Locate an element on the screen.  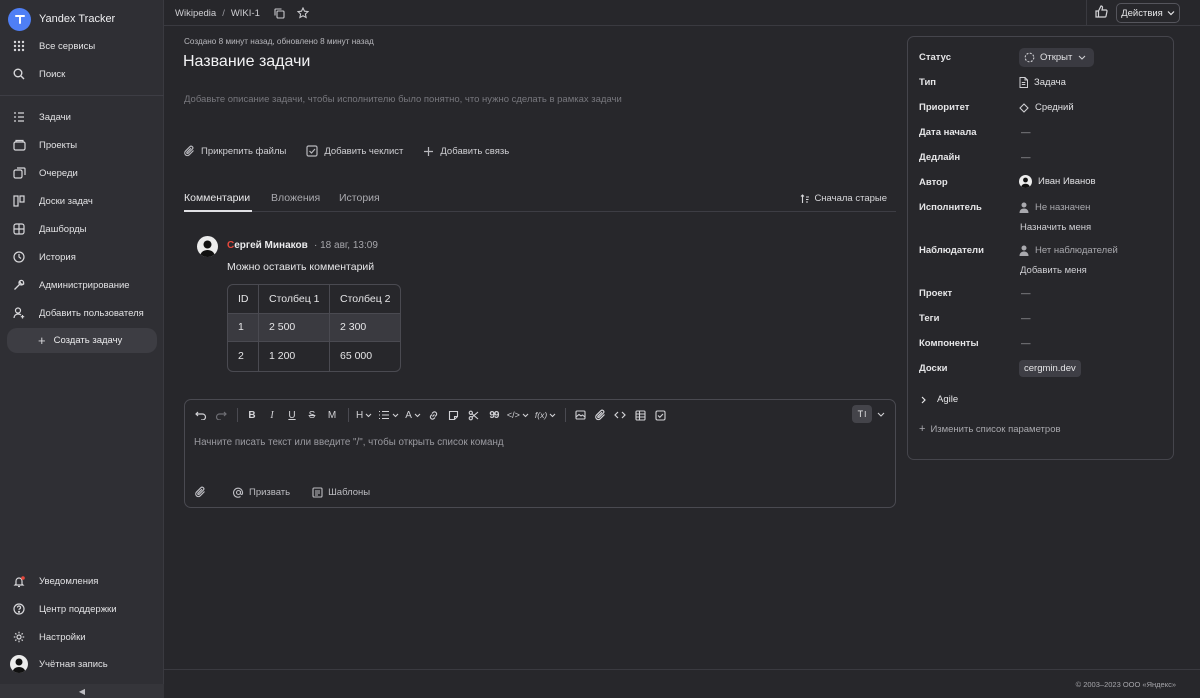
task-title: Название задачи is located at coordinates (246, 62).